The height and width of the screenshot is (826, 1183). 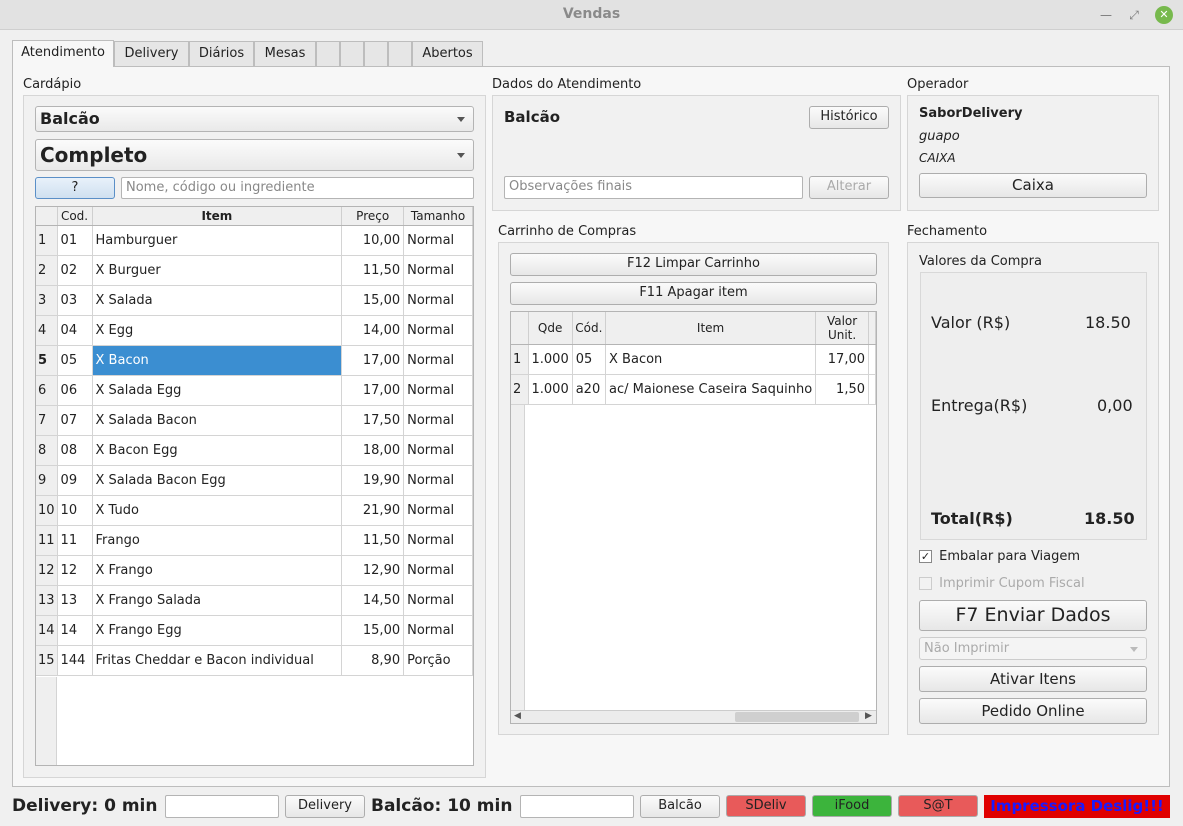 What do you see at coordinates (550, 328) in the screenshot?
I see `col-qde: Qde` at bounding box center [550, 328].